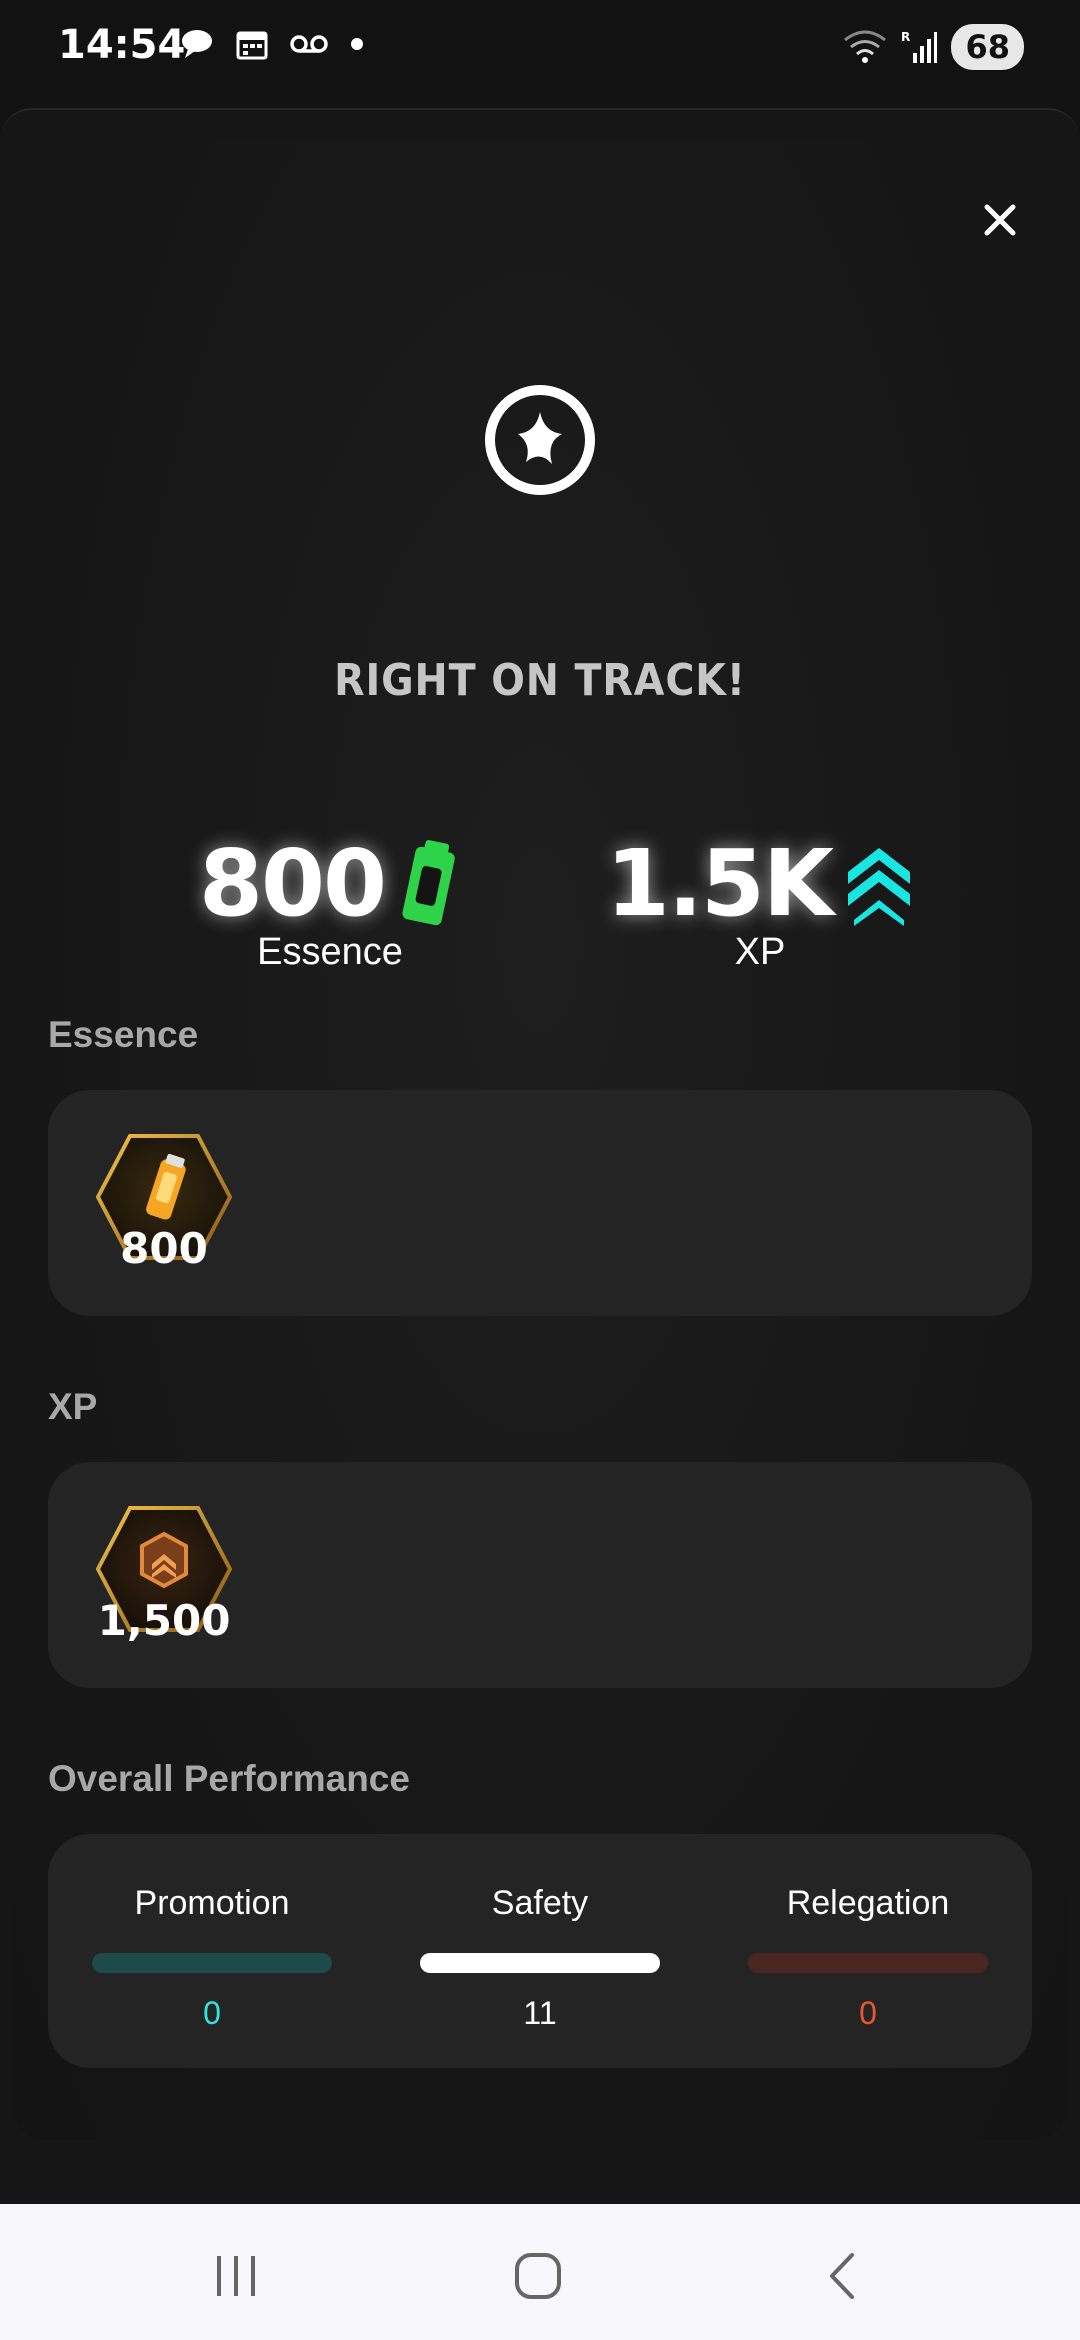  Describe the element at coordinates (540, 440) in the screenshot. I see `star-badge-icon` at that location.